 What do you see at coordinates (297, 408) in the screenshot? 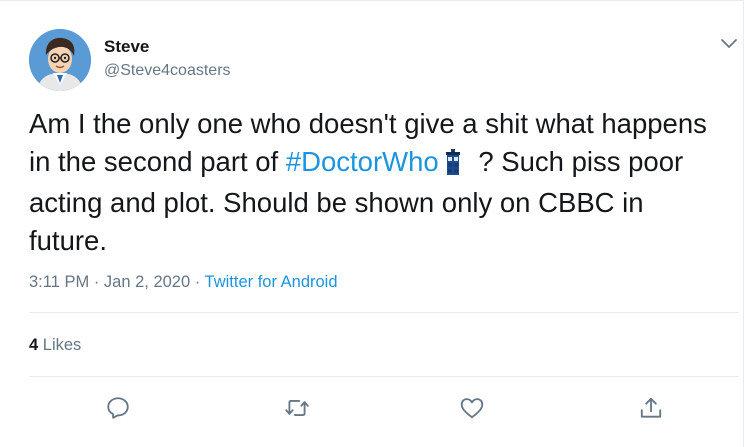
I see `retweet-icon` at bounding box center [297, 408].